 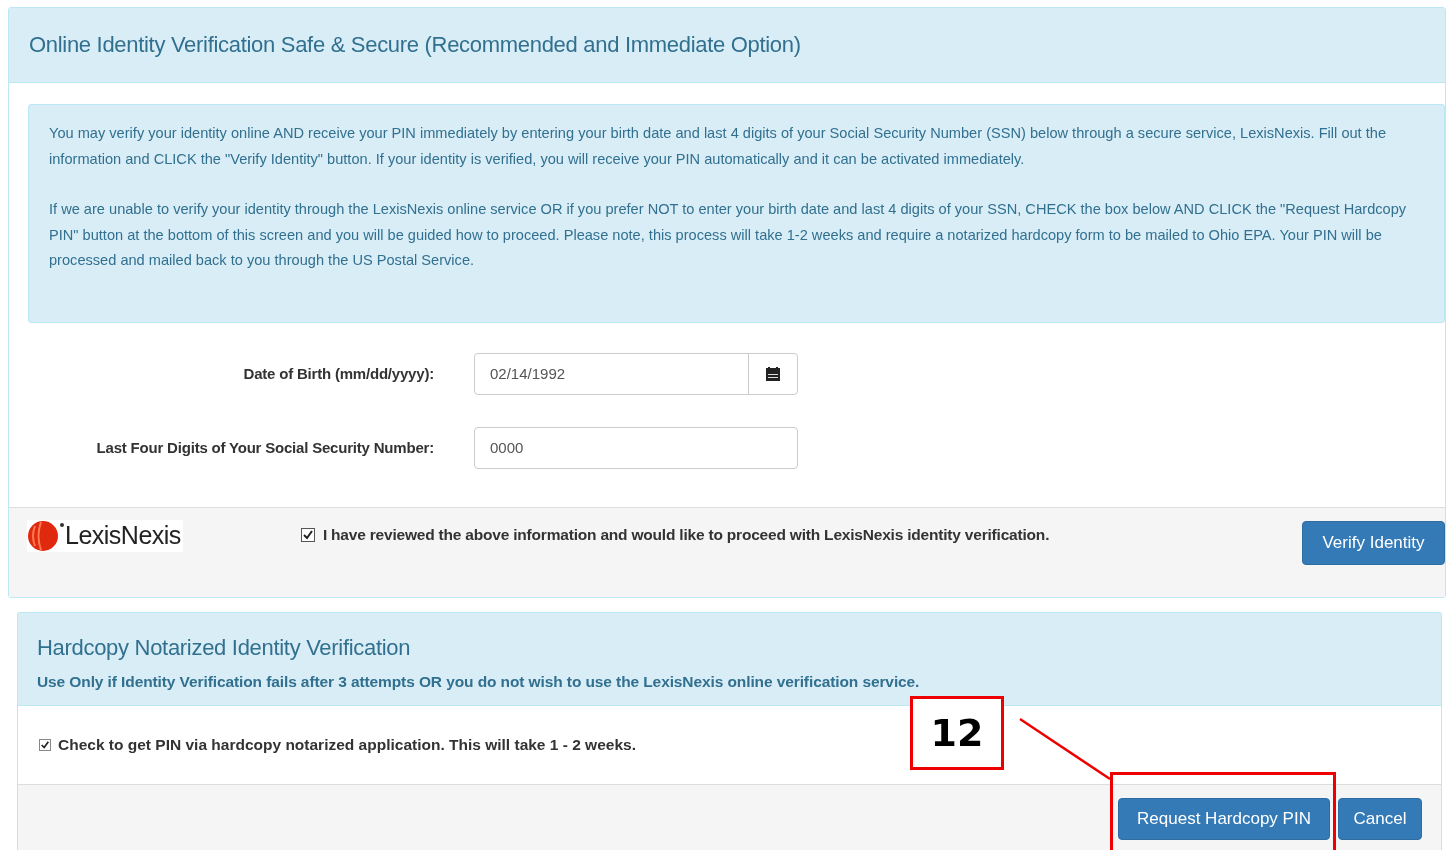 I want to click on logo-text: LexisNexis, so click(x=123, y=536).